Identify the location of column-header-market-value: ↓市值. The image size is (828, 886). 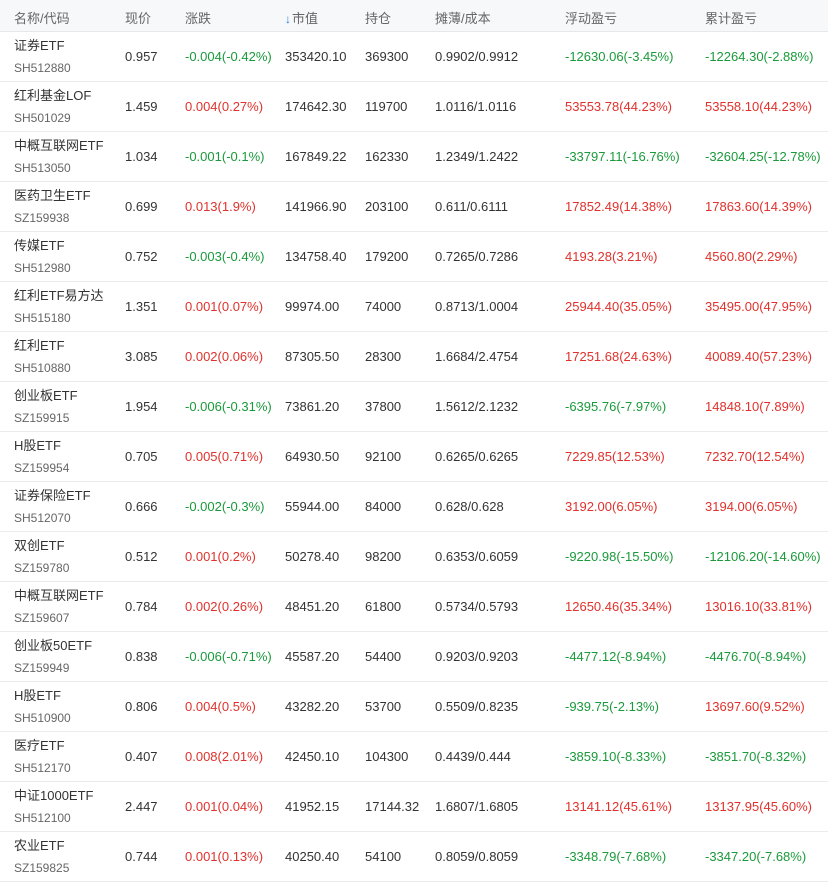
(301, 17).